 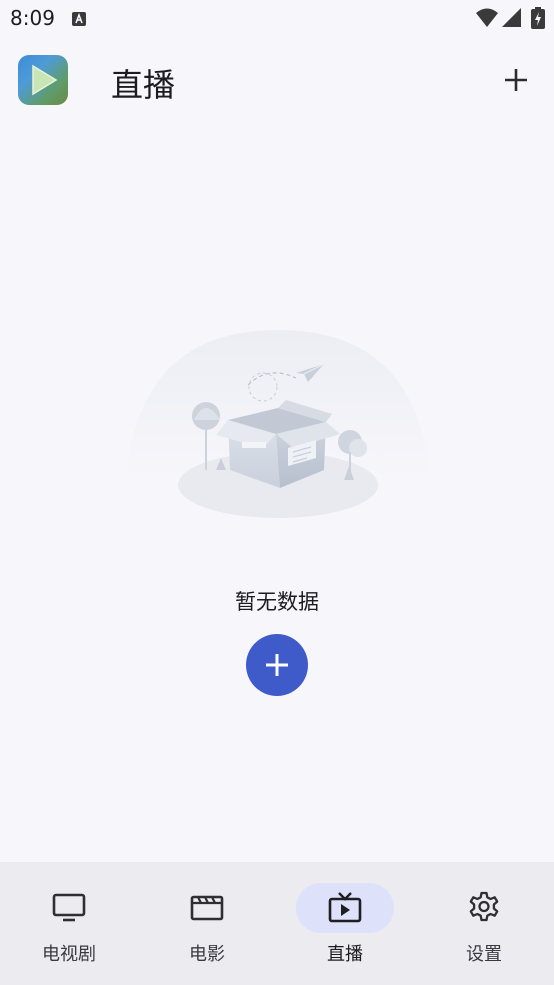 I want to click on nav-item-settings: 设置, so click(x=484, y=923).